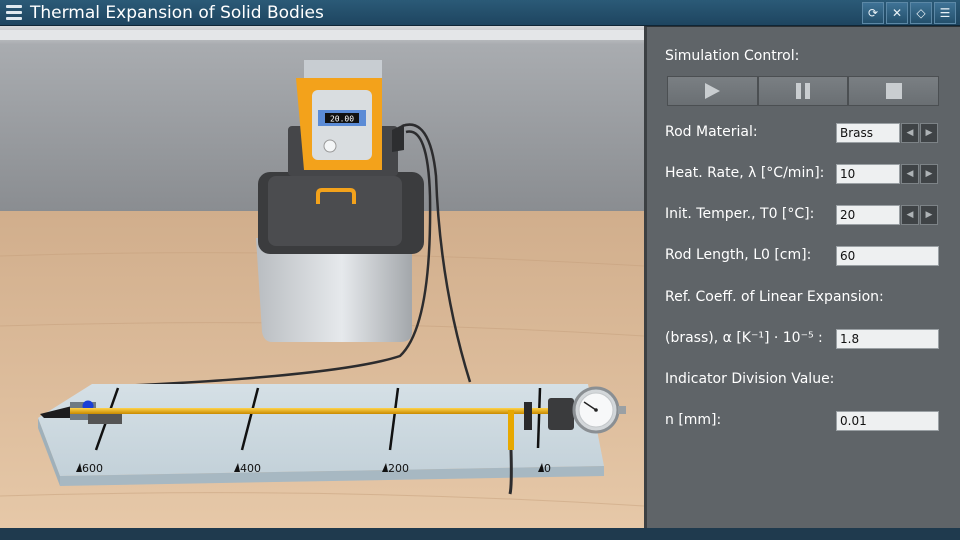 The width and height of the screenshot is (960, 540). What do you see at coordinates (744, 338) in the screenshot?
I see `alpha-label: (brass), α [K⁻¹] · 10⁻⁵ :` at bounding box center [744, 338].